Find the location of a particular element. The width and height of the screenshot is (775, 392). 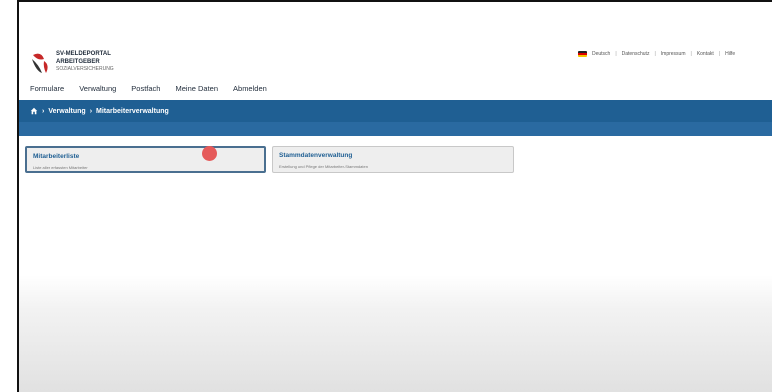

breadcrumb-verwaltung: Verwaltung is located at coordinates (66, 111).